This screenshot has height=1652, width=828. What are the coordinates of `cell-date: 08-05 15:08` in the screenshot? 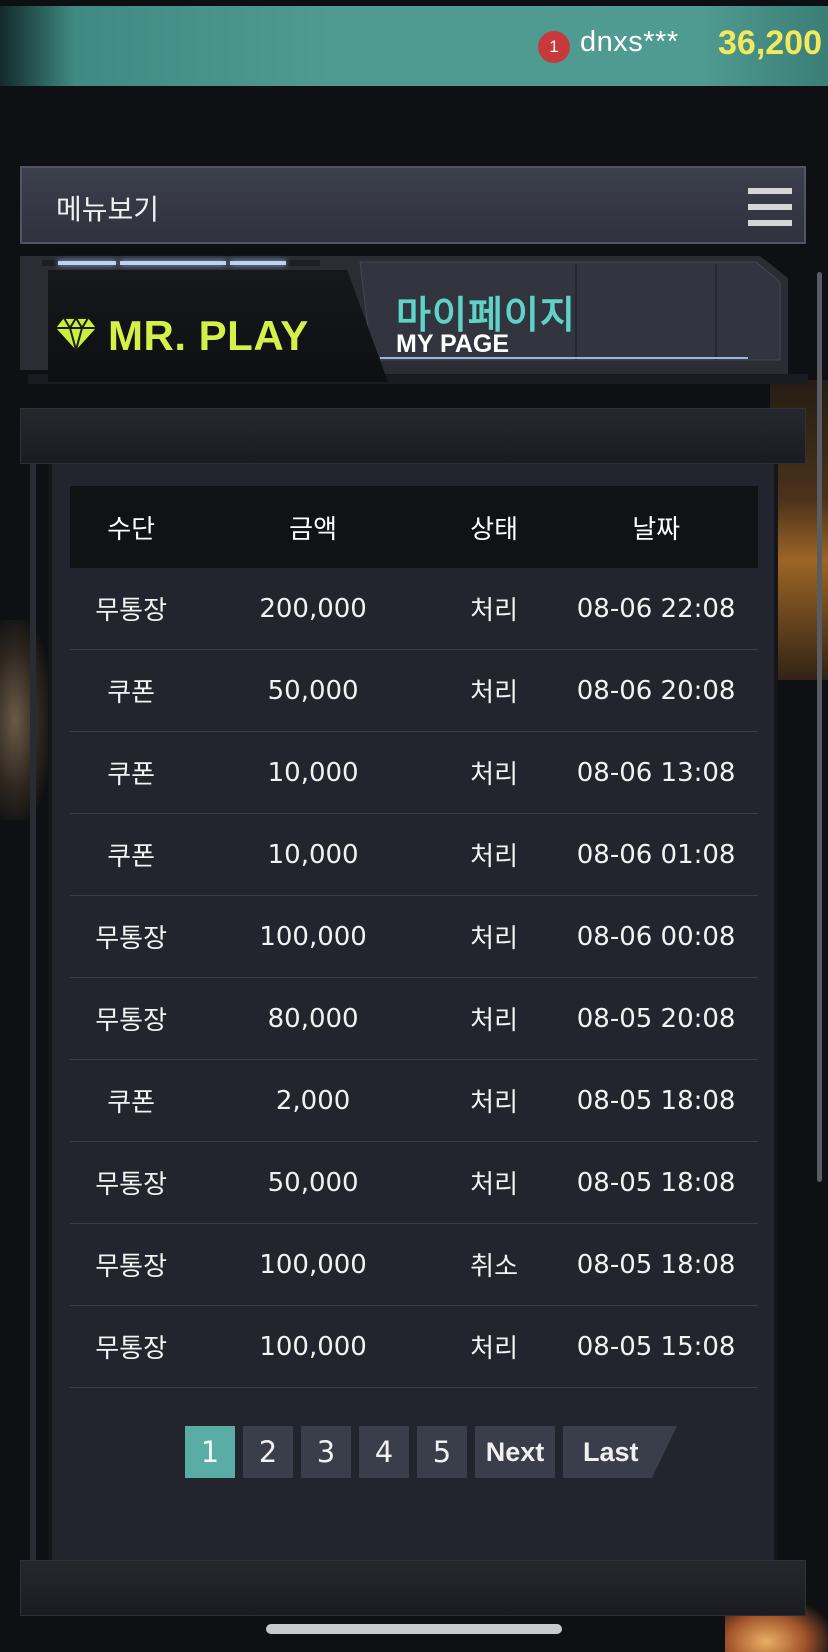 It's located at (656, 1346).